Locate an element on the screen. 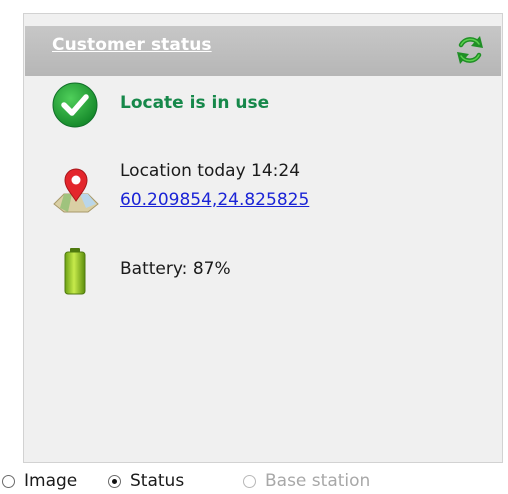 The width and height of the screenshot is (508, 494). radio-status-circle is located at coordinates (114, 481).